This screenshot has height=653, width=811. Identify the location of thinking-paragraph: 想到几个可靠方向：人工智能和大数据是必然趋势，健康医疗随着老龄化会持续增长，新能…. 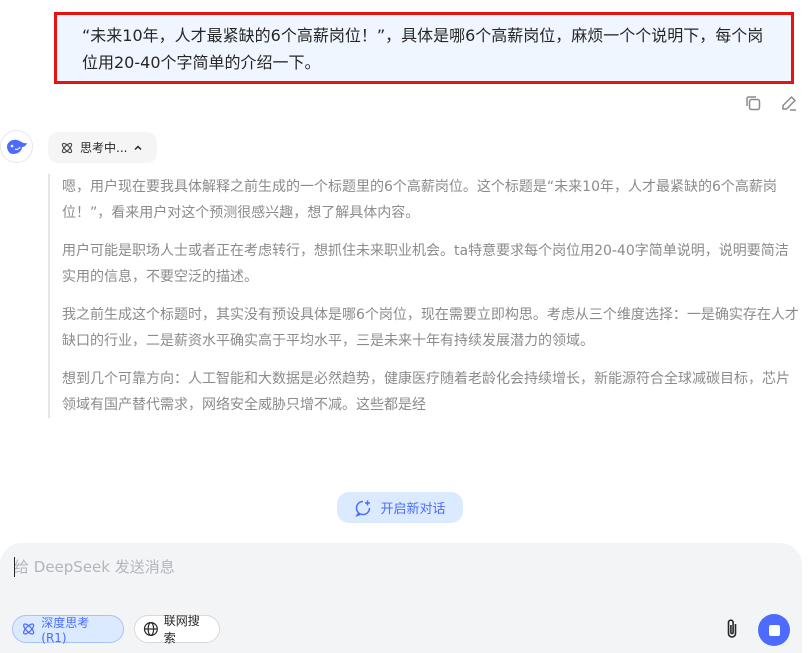
(426, 392).